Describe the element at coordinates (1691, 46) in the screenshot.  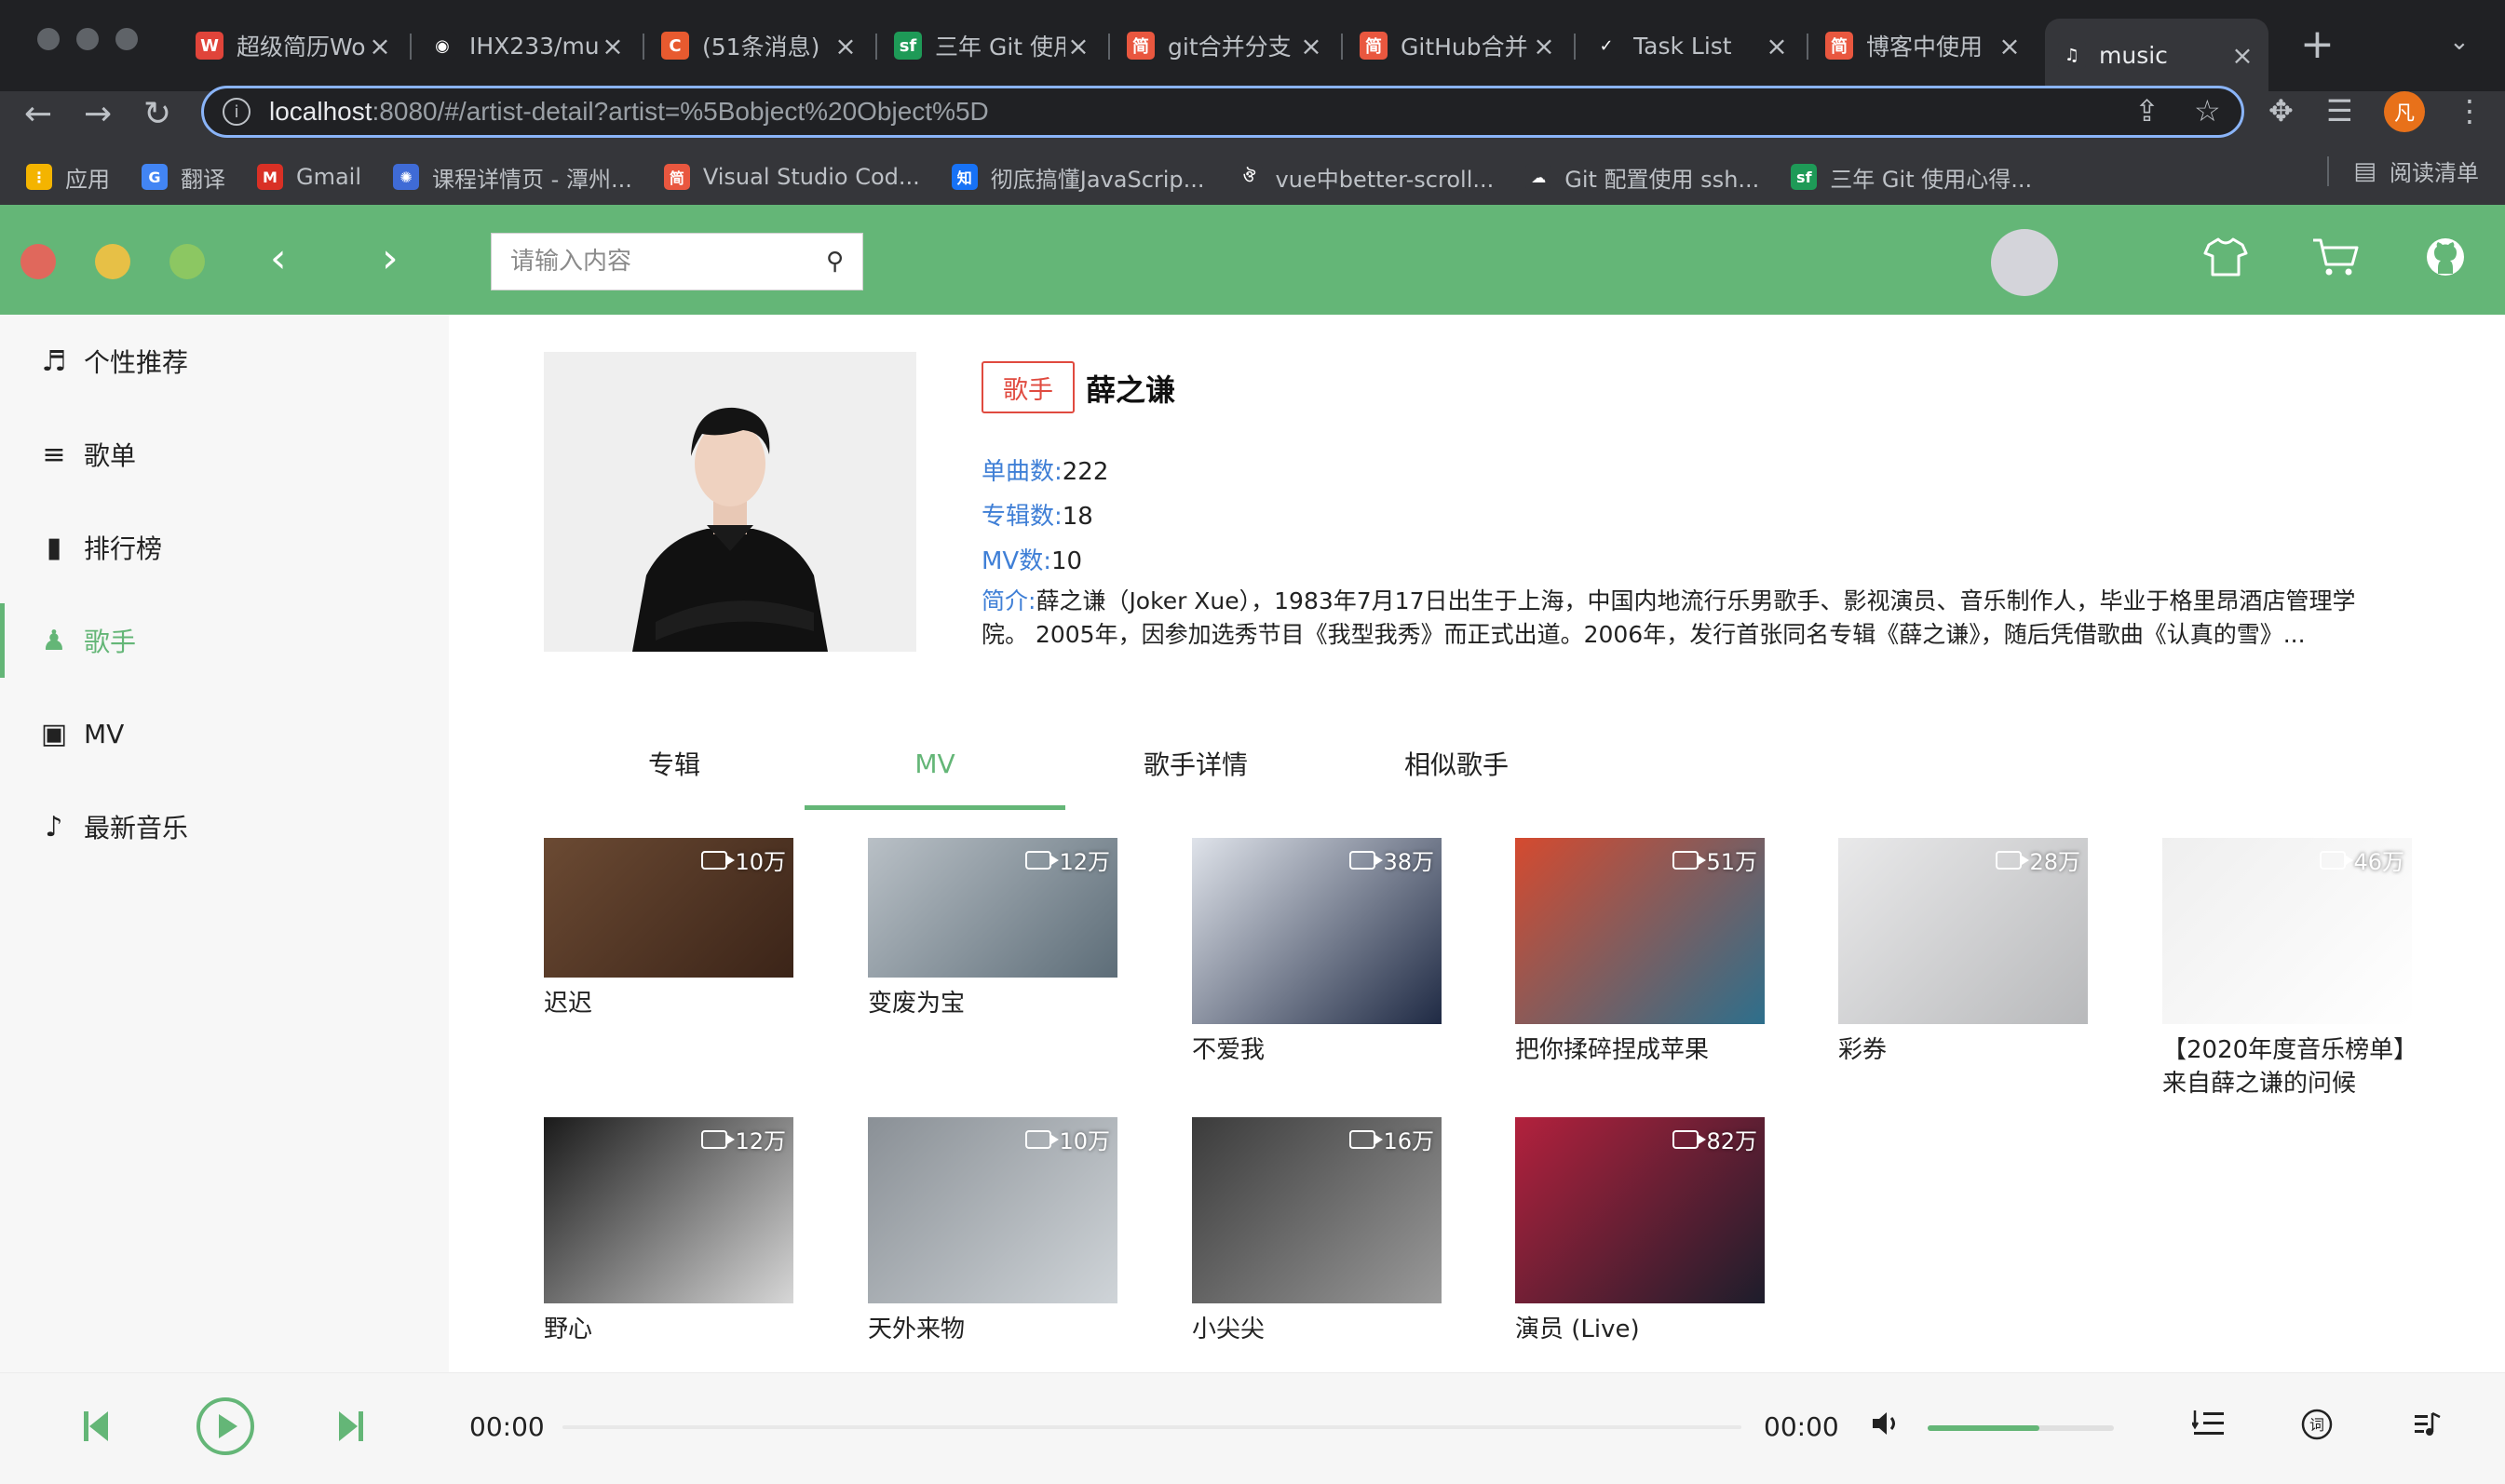
I see `browser-tab: ✓ Task List ×` at that location.